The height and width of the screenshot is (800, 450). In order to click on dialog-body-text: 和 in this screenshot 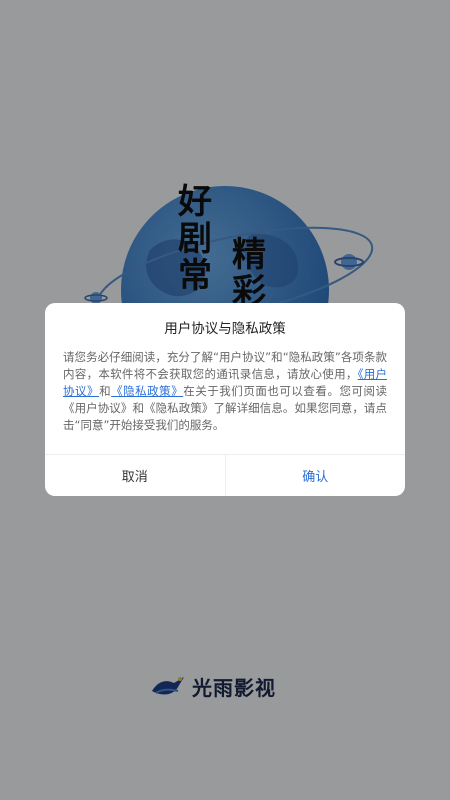, I will do `click(105, 391)`.